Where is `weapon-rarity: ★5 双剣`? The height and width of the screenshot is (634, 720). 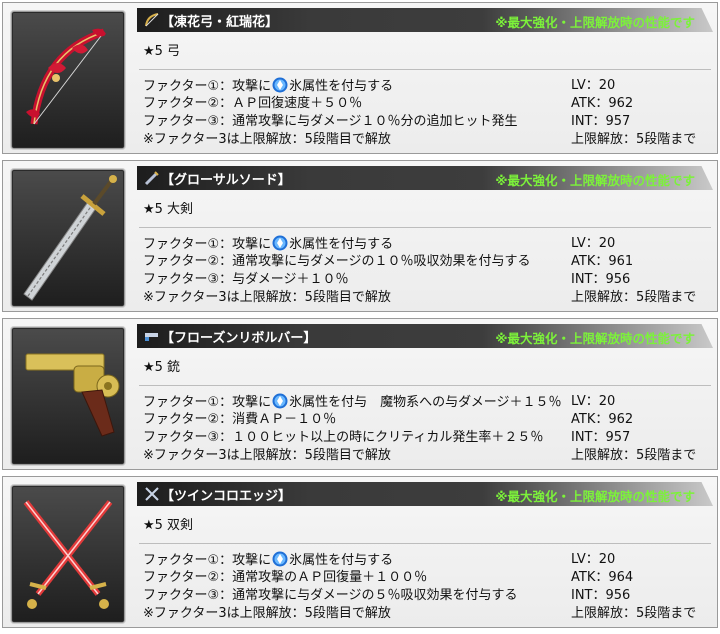
weapon-rarity: ★5 双剣 is located at coordinates (168, 525).